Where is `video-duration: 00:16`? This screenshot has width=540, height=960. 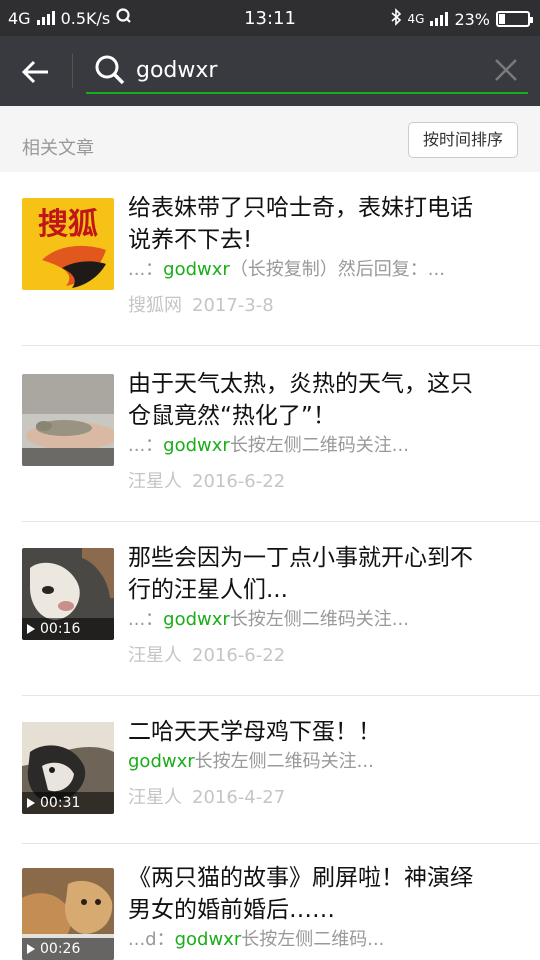
video-duration: 00:16 is located at coordinates (68, 629).